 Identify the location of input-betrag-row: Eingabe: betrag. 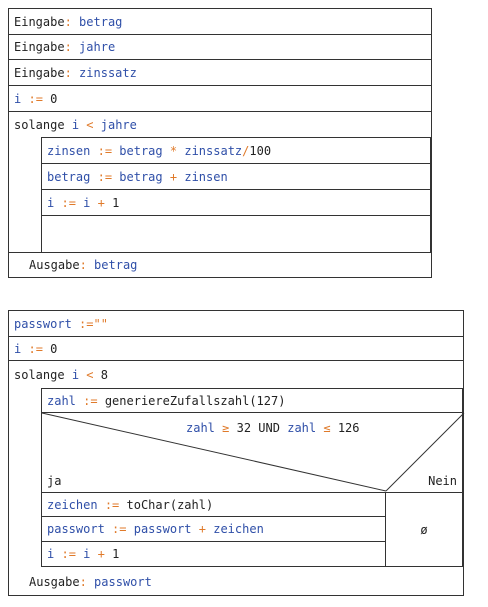
(220, 22).